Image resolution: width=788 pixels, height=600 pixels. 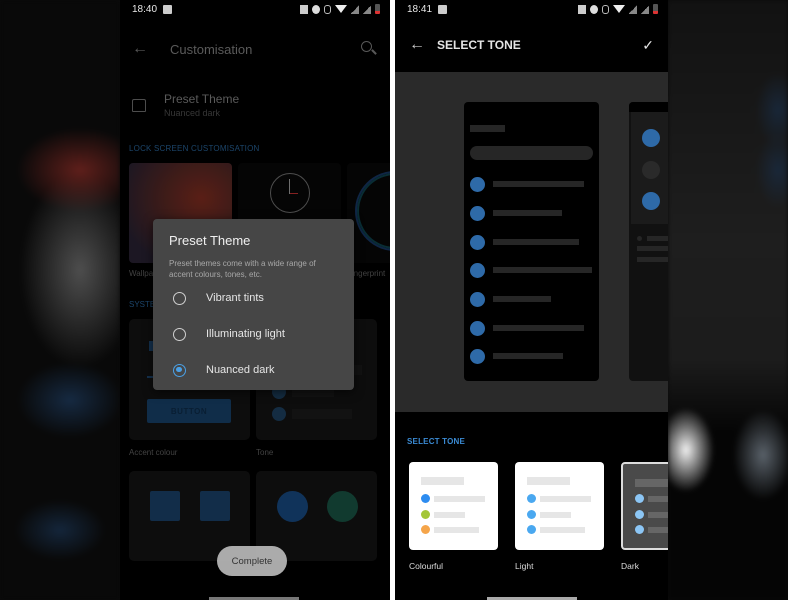 What do you see at coordinates (531, 153) in the screenshot?
I see `preview-search-bar` at bounding box center [531, 153].